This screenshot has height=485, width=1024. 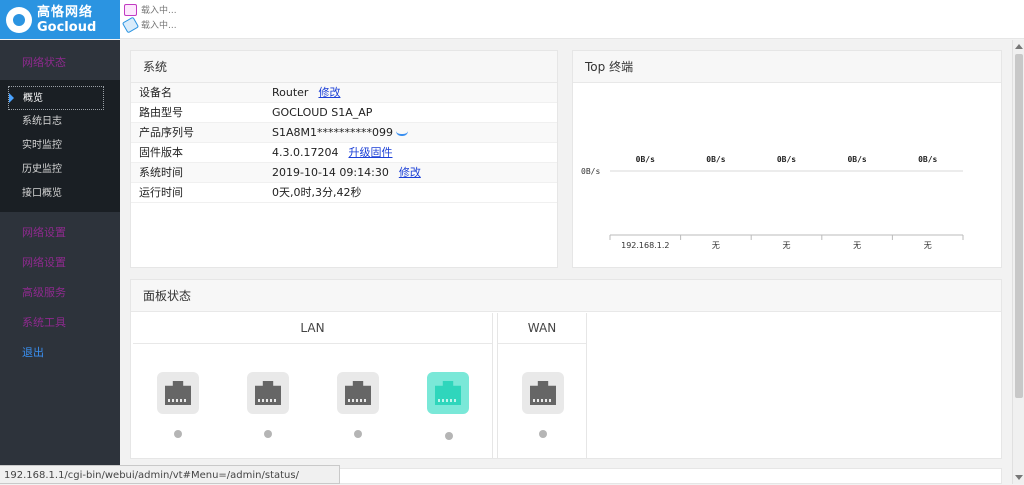 I want to click on table-row: 路由型号 GOCLOUD S1A_AP, so click(x=344, y=113).